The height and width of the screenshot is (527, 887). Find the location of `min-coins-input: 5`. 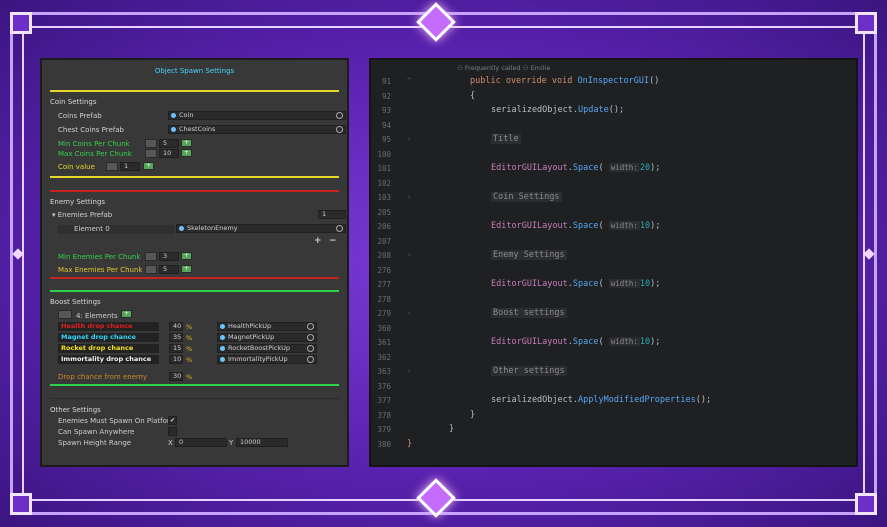

min-coins-input: 5 is located at coordinates (169, 143).